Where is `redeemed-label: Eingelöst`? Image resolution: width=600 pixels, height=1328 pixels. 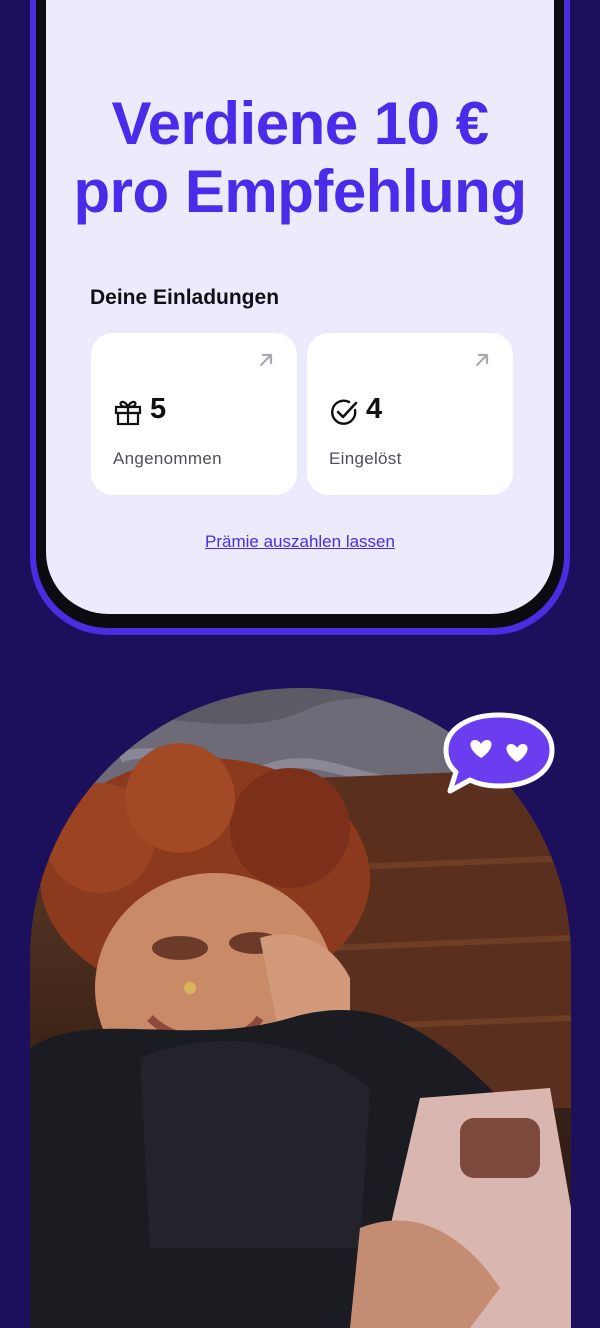
redeemed-label: Eingelöst is located at coordinates (365, 458).